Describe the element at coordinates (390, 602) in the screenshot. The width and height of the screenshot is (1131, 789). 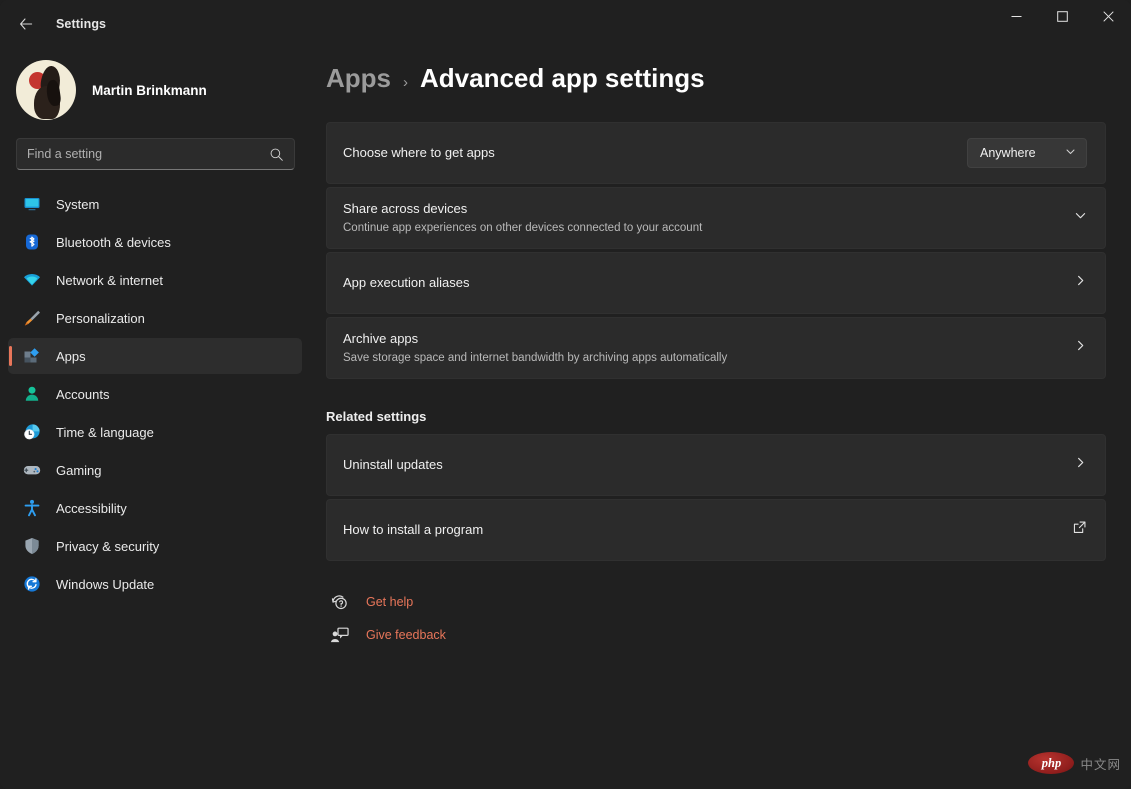
I see `footer-link-label: Get help` at that location.